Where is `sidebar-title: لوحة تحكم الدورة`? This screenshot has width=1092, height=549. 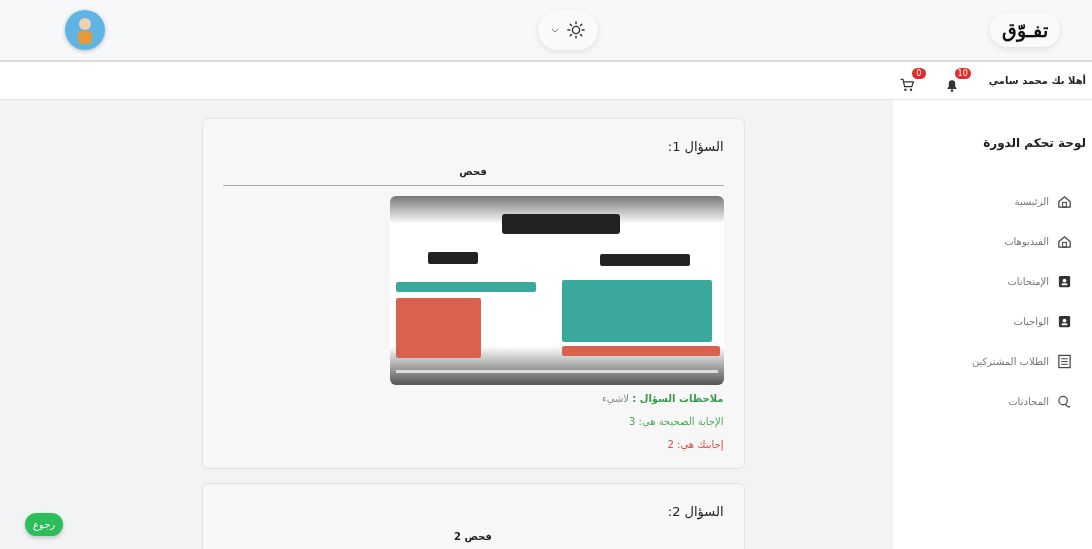 sidebar-title: لوحة تحكم الدورة is located at coordinates (1034, 143).